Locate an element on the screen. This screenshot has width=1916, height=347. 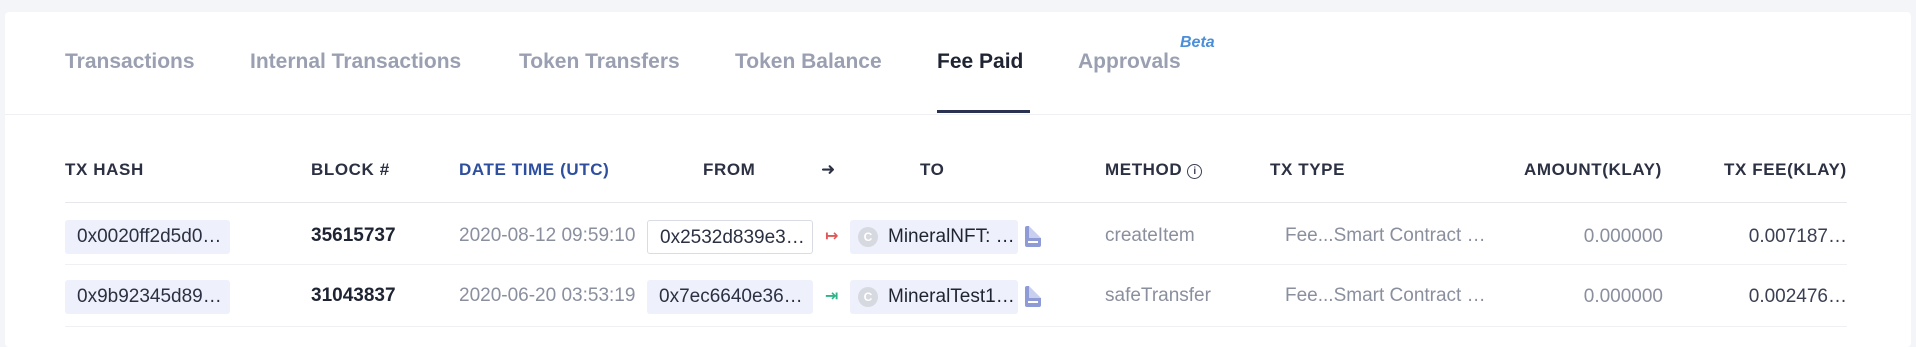
tab-internal-transactions: Internal Transactions is located at coordinates (355, 62).